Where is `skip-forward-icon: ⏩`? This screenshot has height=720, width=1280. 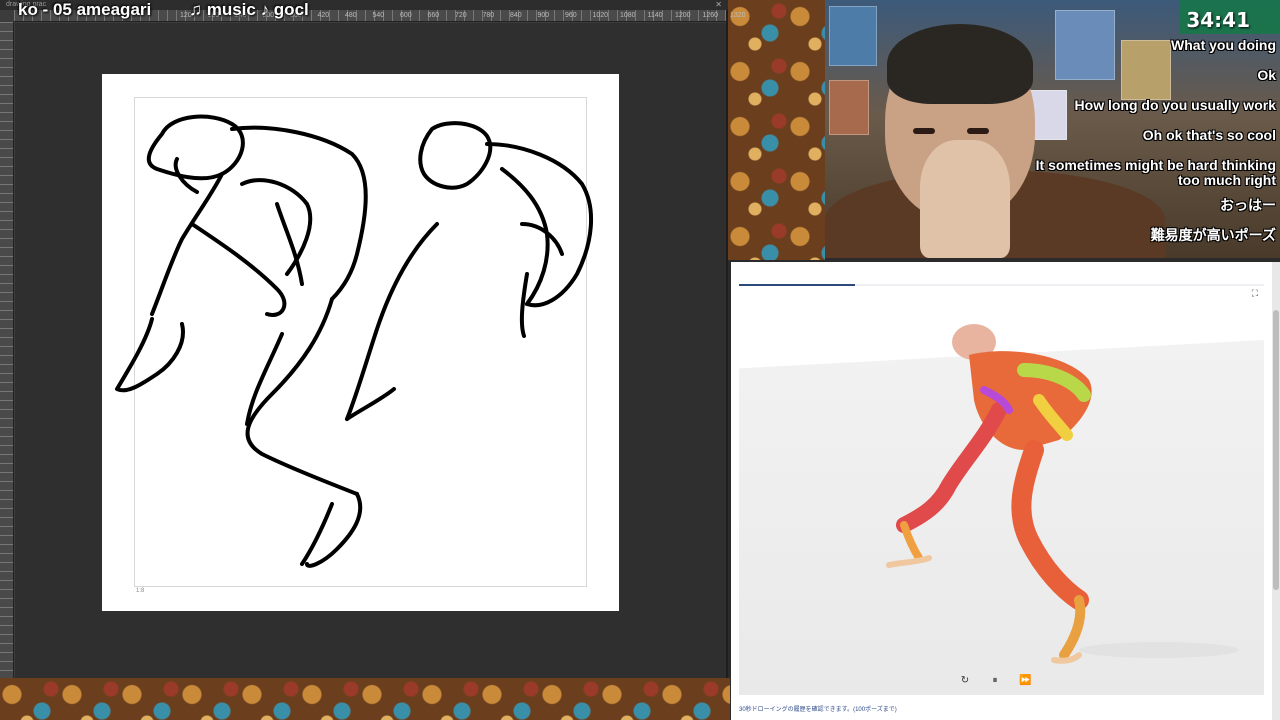 skip-forward-icon: ⏩ is located at coordinates (1025, 681).